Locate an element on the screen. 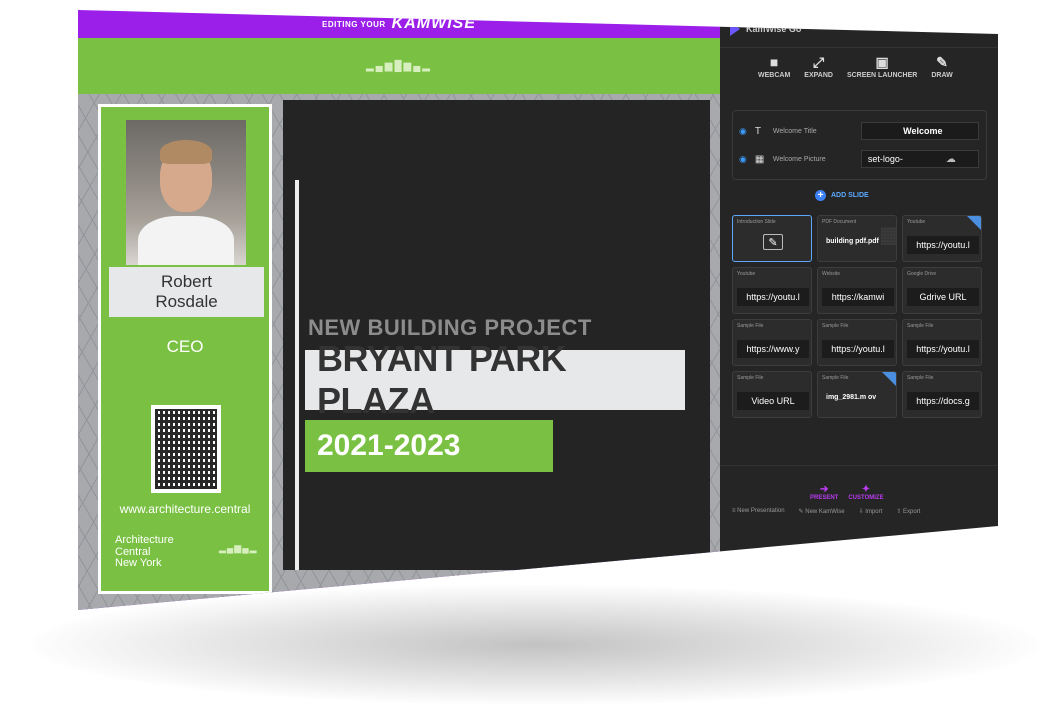 This screenshot has height=724, width=1061. slide-value: https://kamwi is located at coordinates (858, 297).